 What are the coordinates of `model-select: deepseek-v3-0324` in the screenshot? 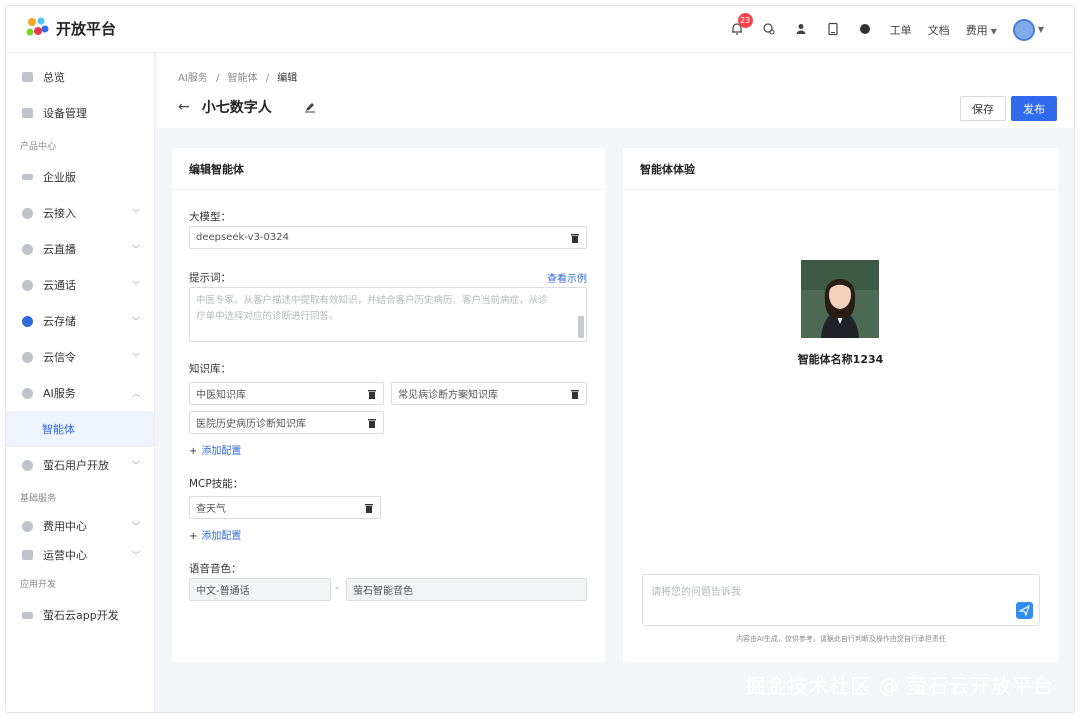 It's located at (388, 237).